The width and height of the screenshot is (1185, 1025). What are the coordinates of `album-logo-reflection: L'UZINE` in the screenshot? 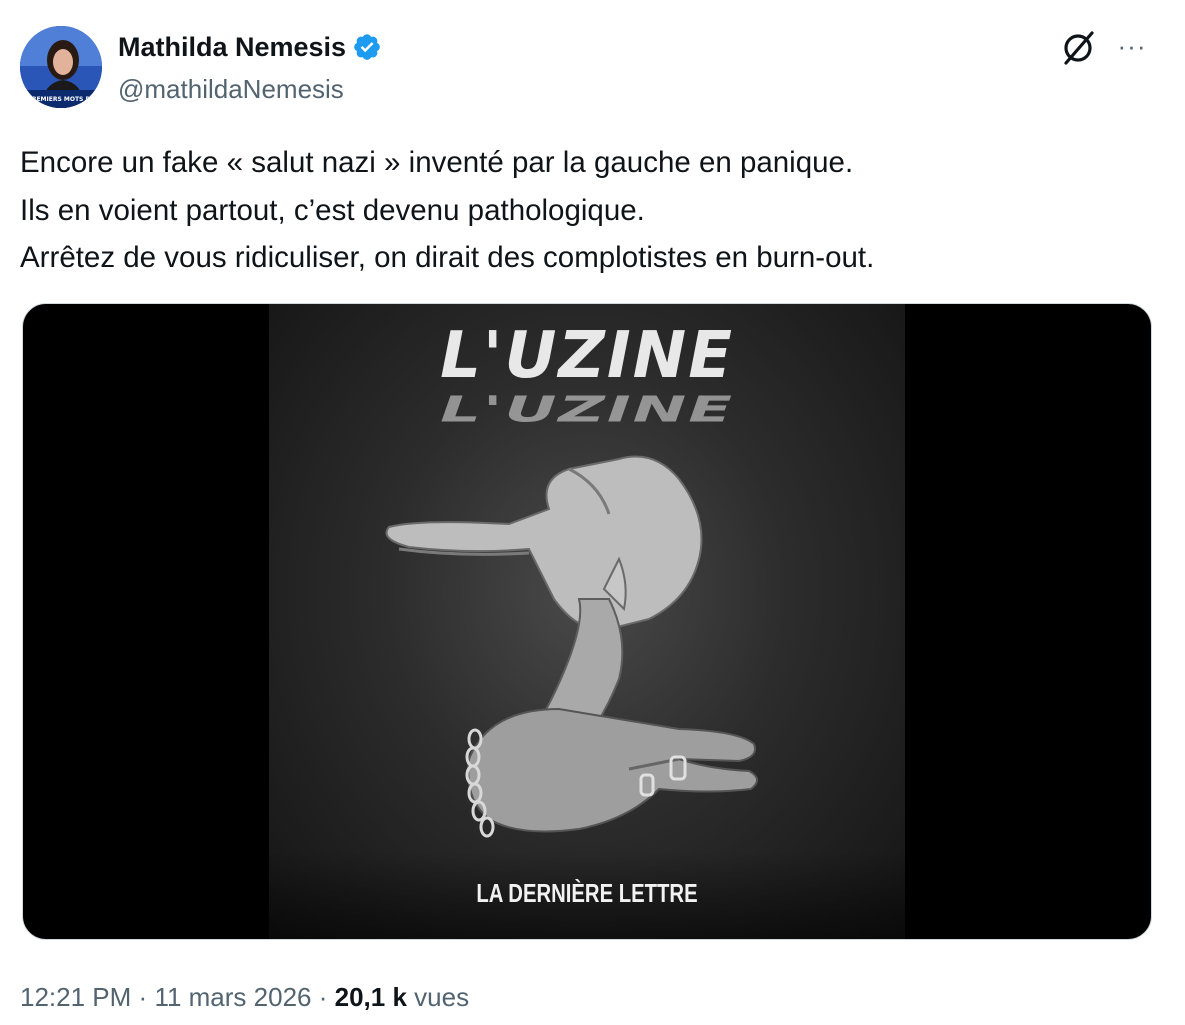 It's located at (587, 410).